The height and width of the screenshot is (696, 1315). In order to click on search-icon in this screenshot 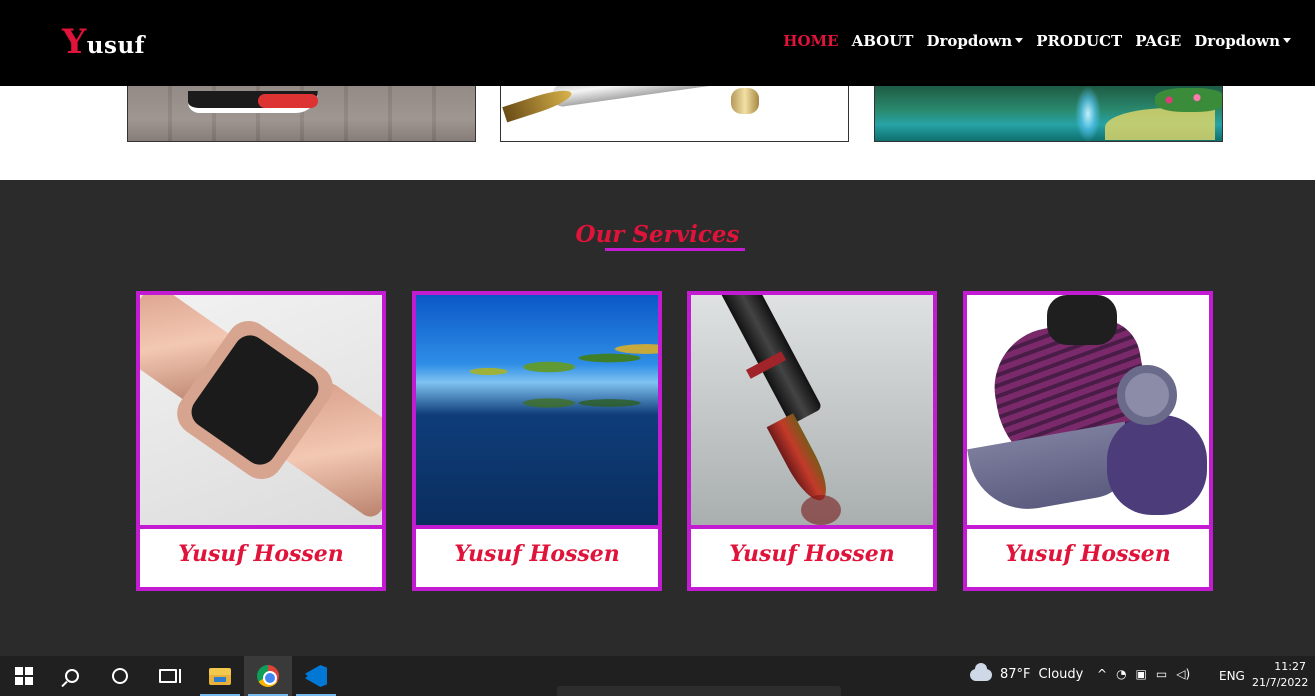, I will do `click(72, 676)`.